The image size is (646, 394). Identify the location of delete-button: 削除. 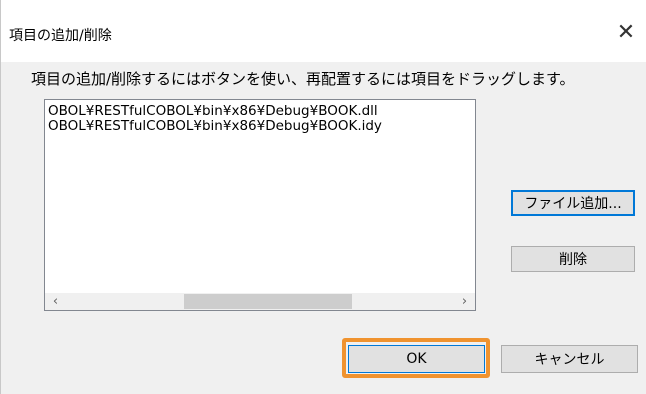
(573, 259).